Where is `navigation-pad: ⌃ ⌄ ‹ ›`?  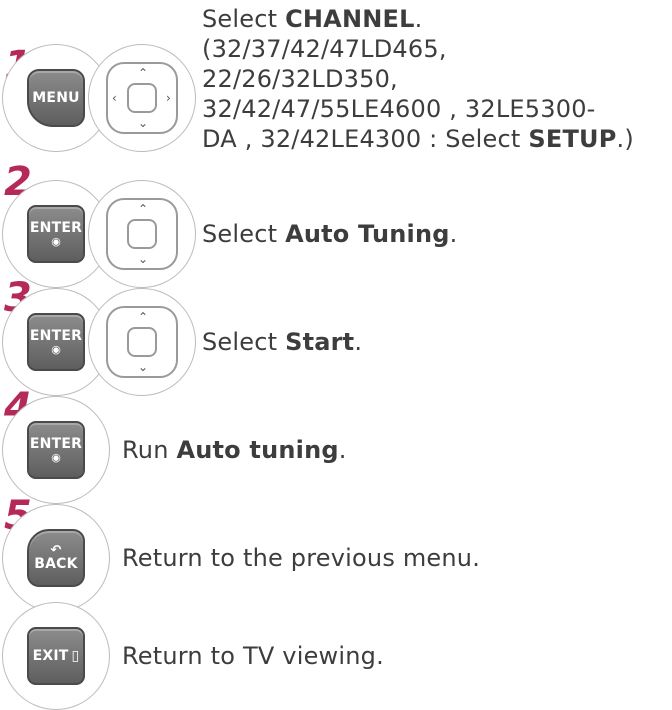
navigation-pad: ⌃ ⌄ ‹ › is located at coordinates (142, 98).